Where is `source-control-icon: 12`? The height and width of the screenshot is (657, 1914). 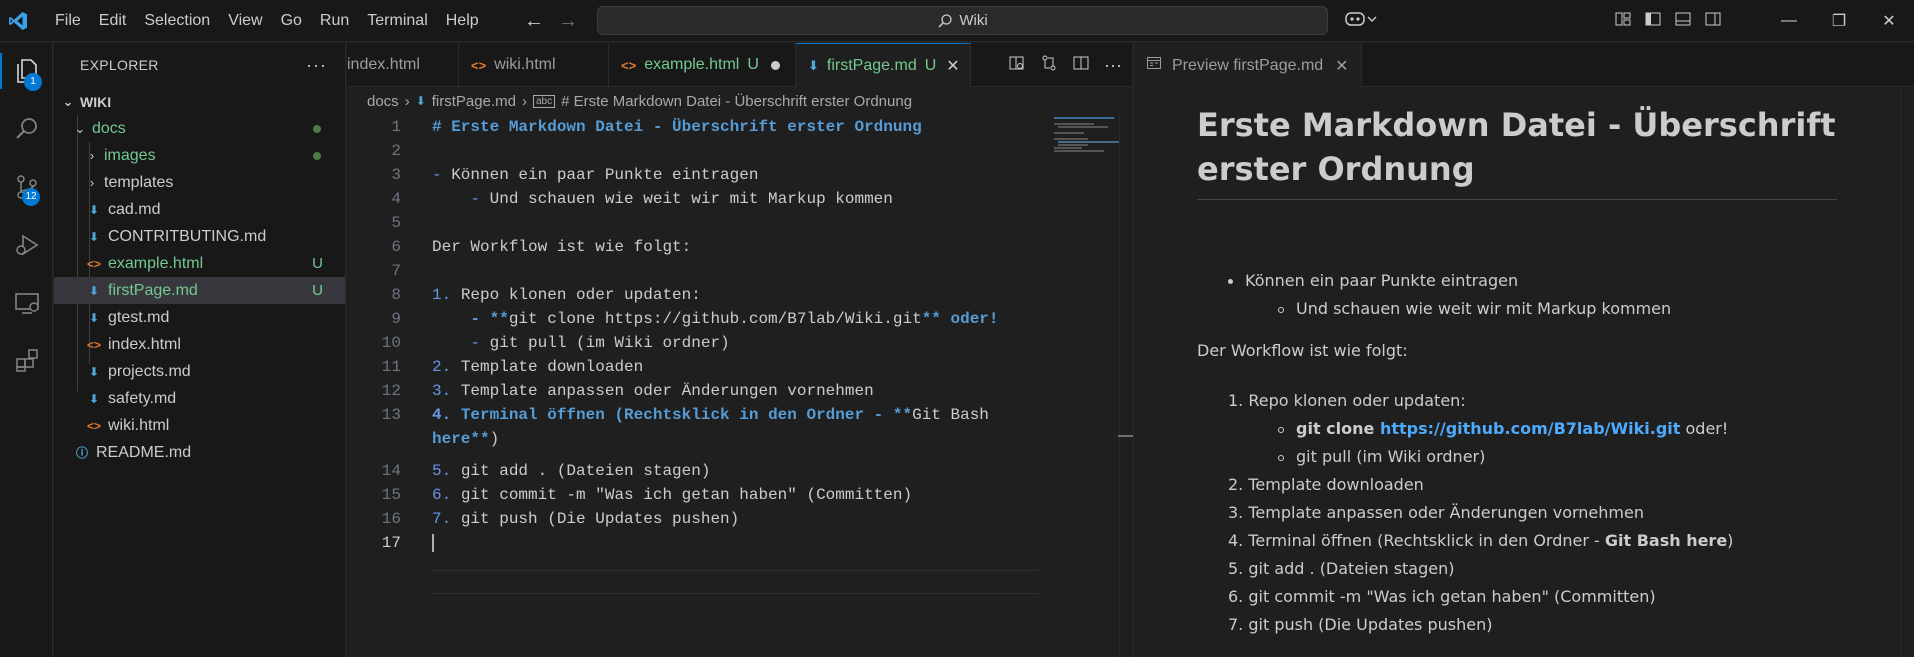
source-control-icon: 12 is located at coordinates (26, 187).